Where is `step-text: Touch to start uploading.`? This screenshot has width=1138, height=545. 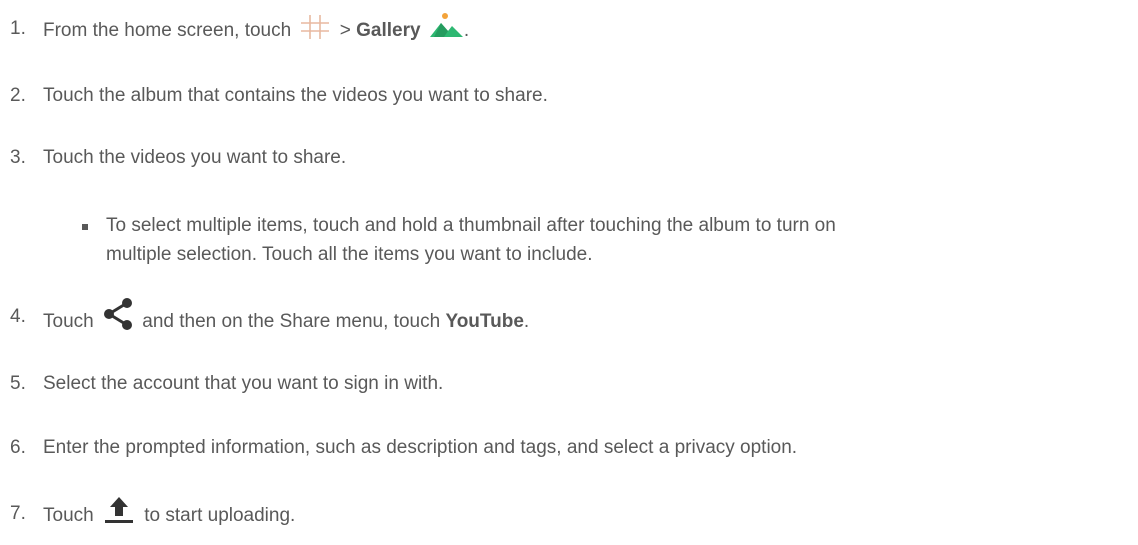
step-text: Touch to start uploading. is located at coordinates (169, 513).